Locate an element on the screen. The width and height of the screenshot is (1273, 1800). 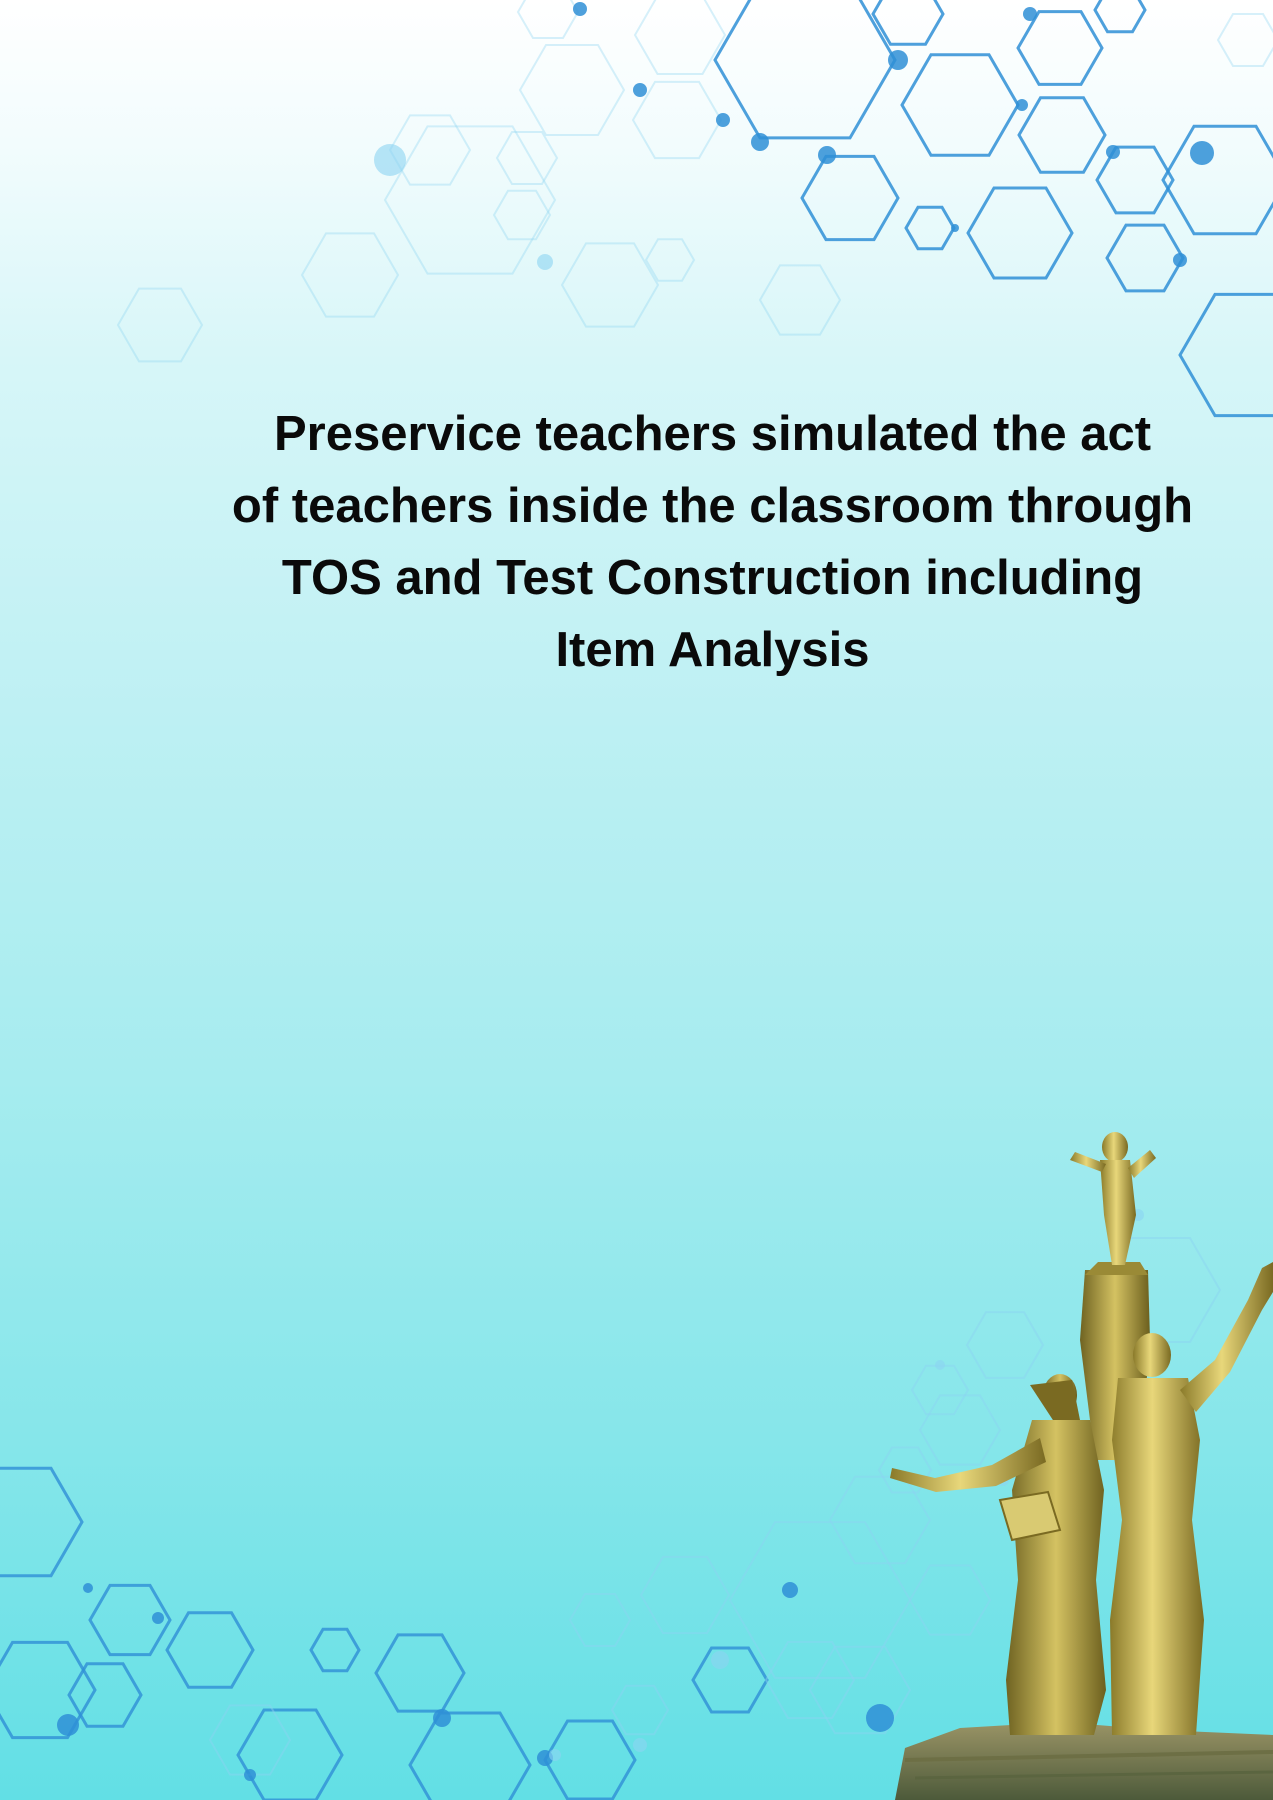
golden-statue is located at coordinates (1081, 1466).